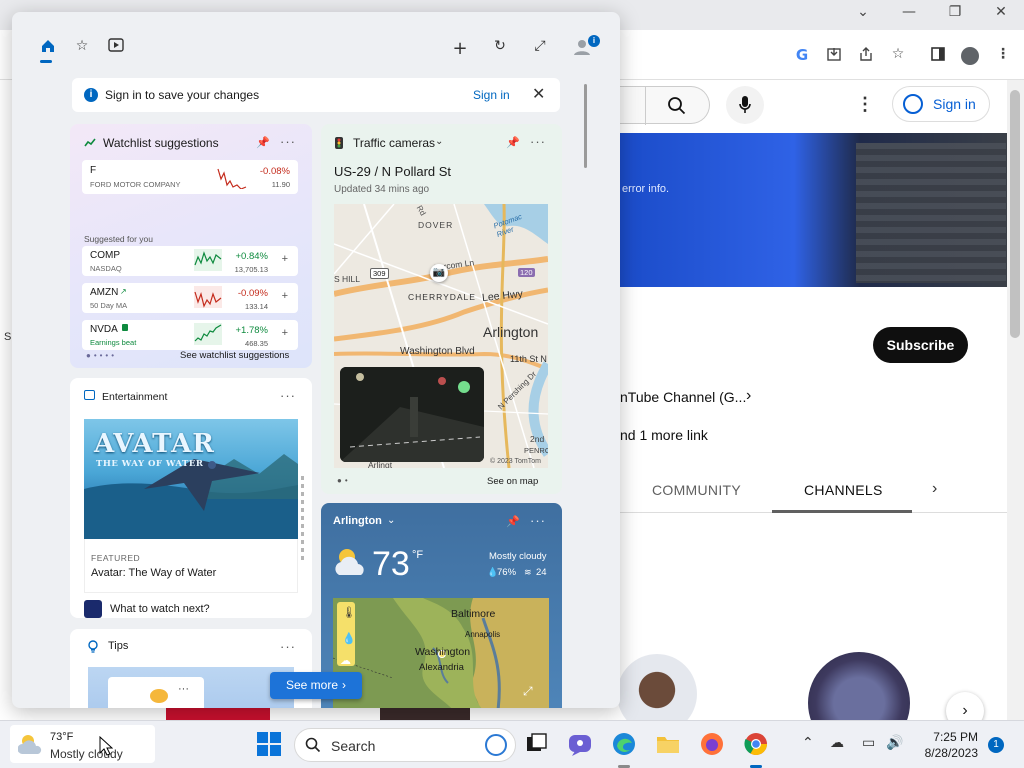 The width and height of the screenshot is (1024, 768). I want to click on cloud-layer-icon: ☁, so click(345, 660).